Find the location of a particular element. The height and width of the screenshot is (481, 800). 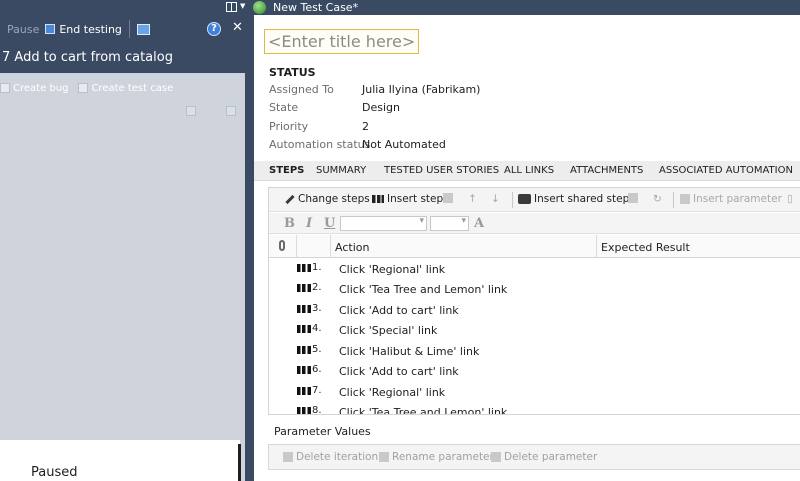

insert-shared-steps-label: Insert shared steps is located at coordinates (584, 199).